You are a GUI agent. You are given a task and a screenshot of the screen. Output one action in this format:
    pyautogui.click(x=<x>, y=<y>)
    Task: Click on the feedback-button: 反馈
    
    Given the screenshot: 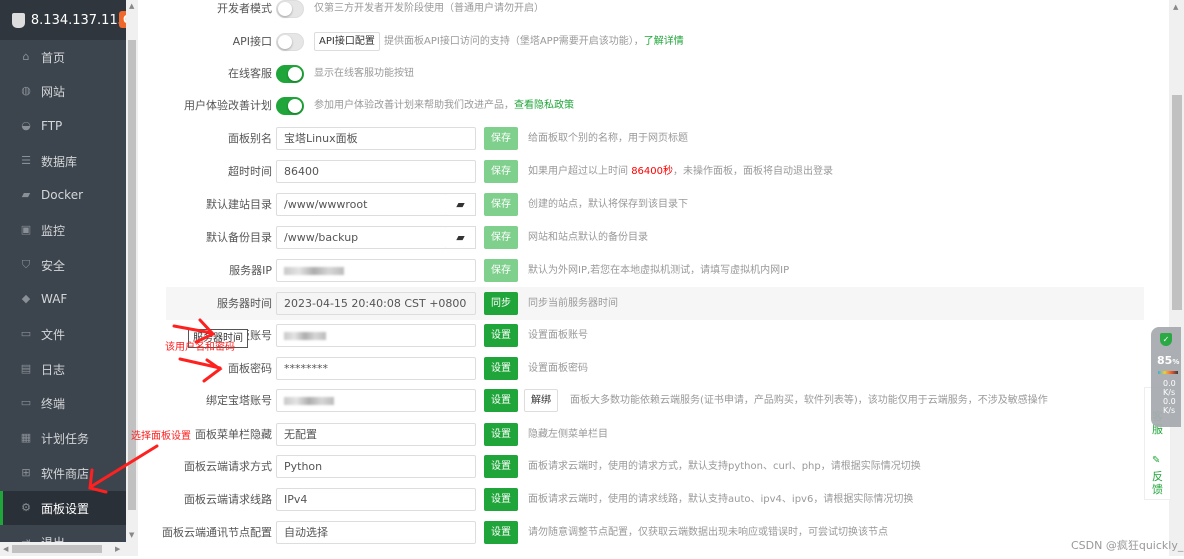 What is the action you would take?
    pyautogui.click(x=1158, y=483)
    